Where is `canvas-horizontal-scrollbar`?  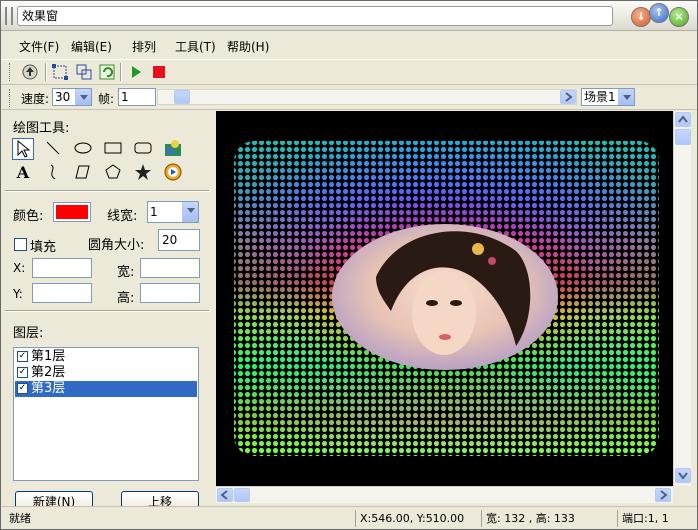
canvas-horizontal-scrollbar is located at coordinates (444, 494).